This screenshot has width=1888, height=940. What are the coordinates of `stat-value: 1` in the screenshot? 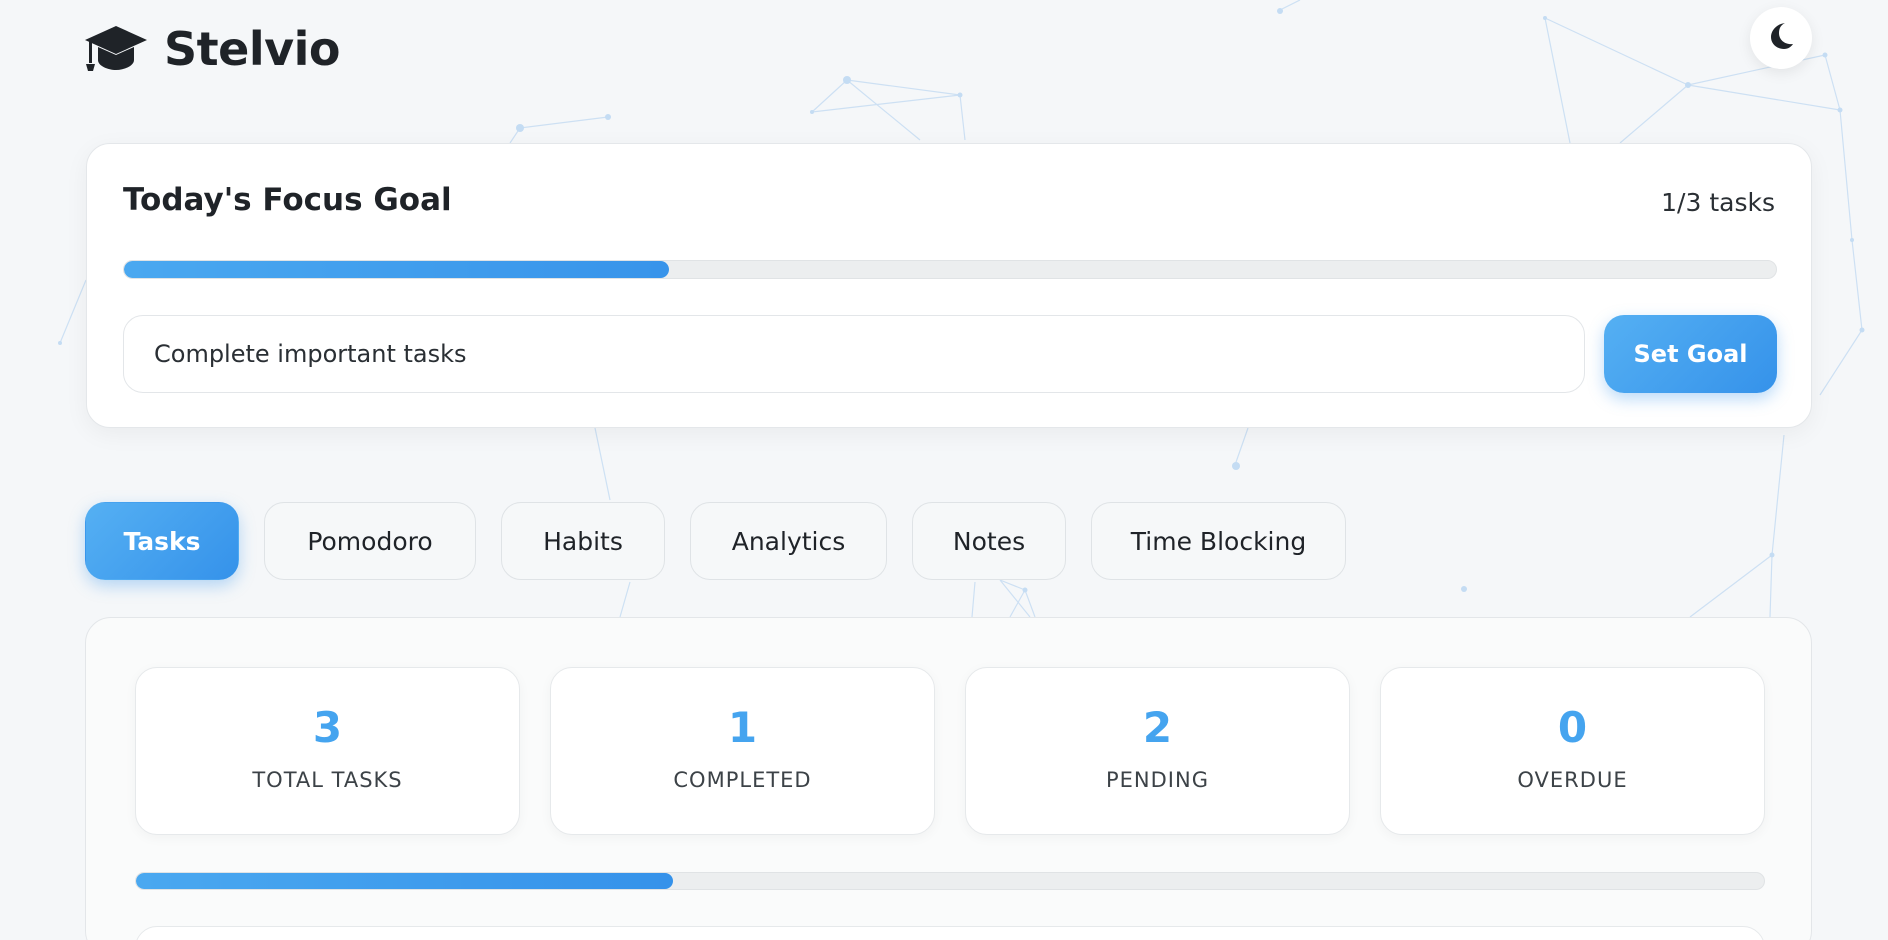 It's located at (742, 727).